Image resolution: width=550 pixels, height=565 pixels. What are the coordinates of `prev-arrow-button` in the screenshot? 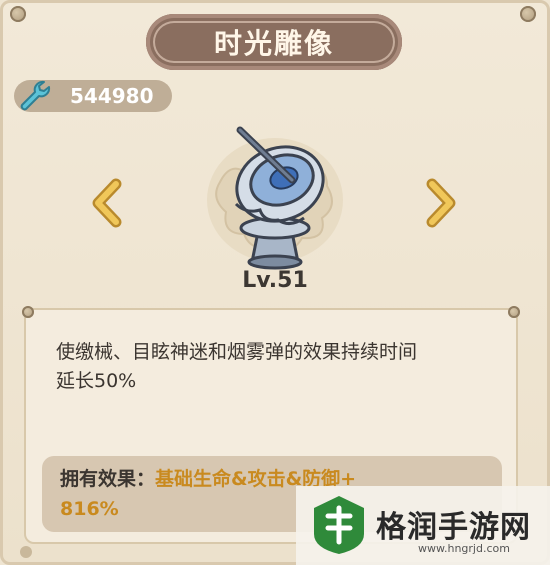 It's located at (108, 203).